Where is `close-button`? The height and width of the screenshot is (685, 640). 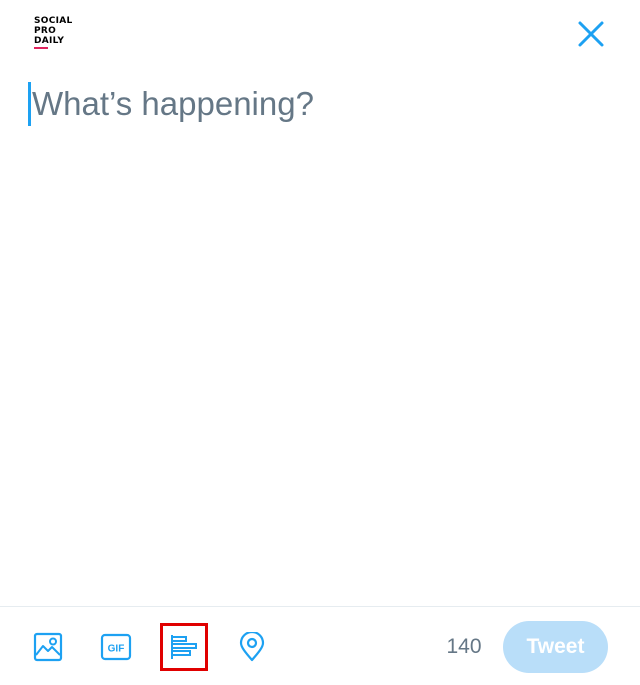
close-button is located at coordinates (591, 34).